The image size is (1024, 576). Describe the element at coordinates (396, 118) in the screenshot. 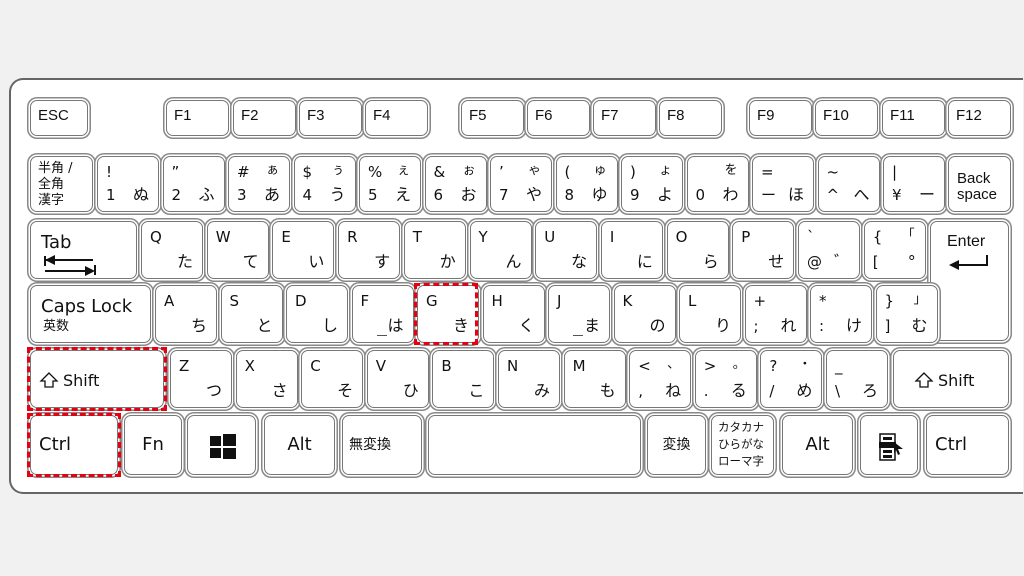

I see `key-f4: F4` at that location.